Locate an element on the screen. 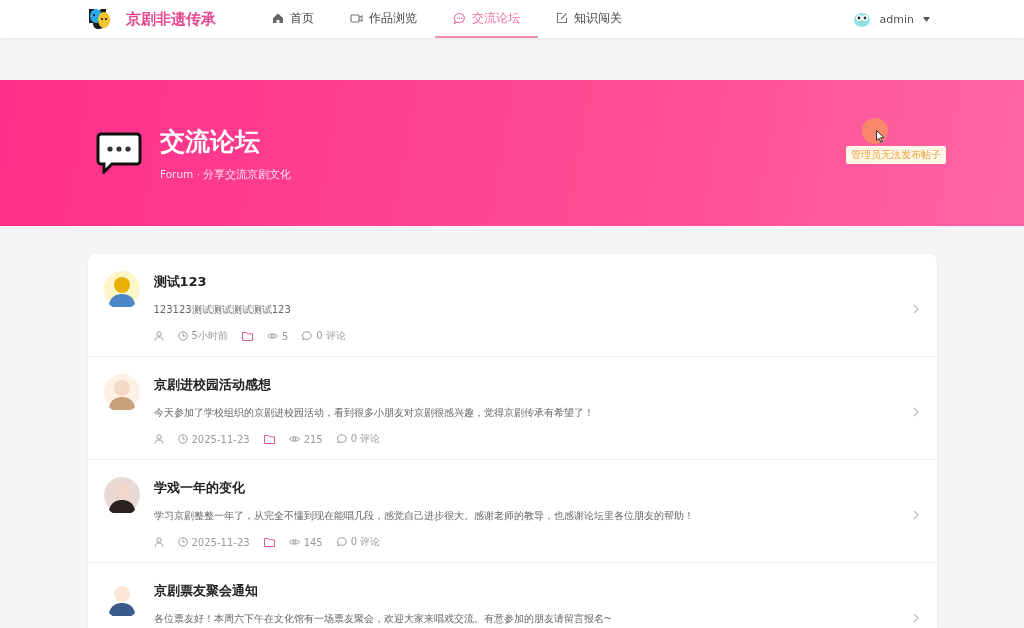 The image size is (1024, 628). site-title: 京剧非遗传承 is located at coordinates (171, 19).